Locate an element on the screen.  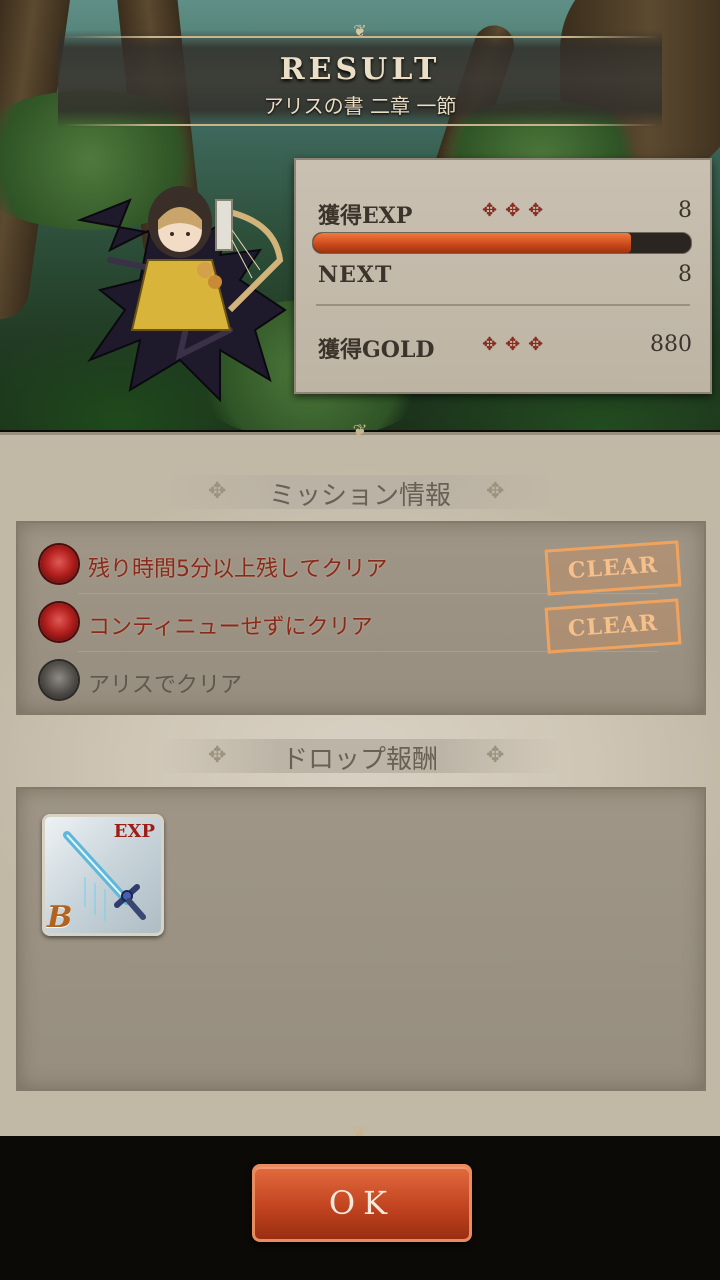
exp-label: 獲得EXP is located at coordinates (365, 216).